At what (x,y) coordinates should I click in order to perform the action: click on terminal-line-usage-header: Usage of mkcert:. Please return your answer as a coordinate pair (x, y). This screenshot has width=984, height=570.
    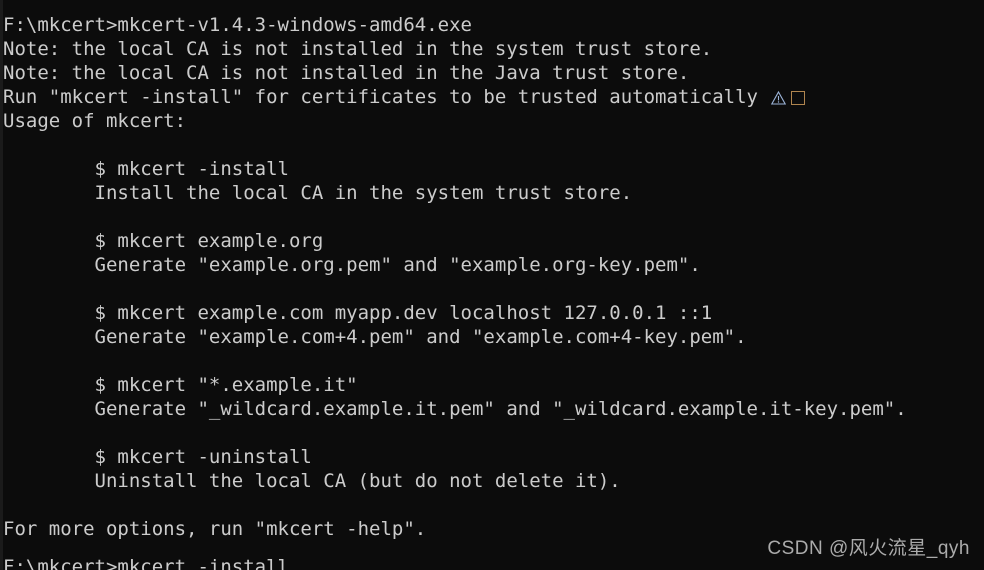
    Looking at the image, I should click on (95, 121).